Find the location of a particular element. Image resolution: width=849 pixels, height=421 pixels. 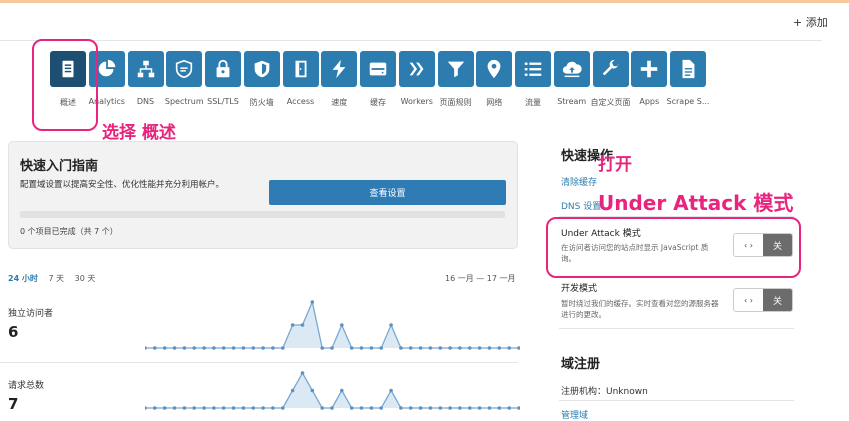

nav-item-6: Access is located at coordinates (301, 78).